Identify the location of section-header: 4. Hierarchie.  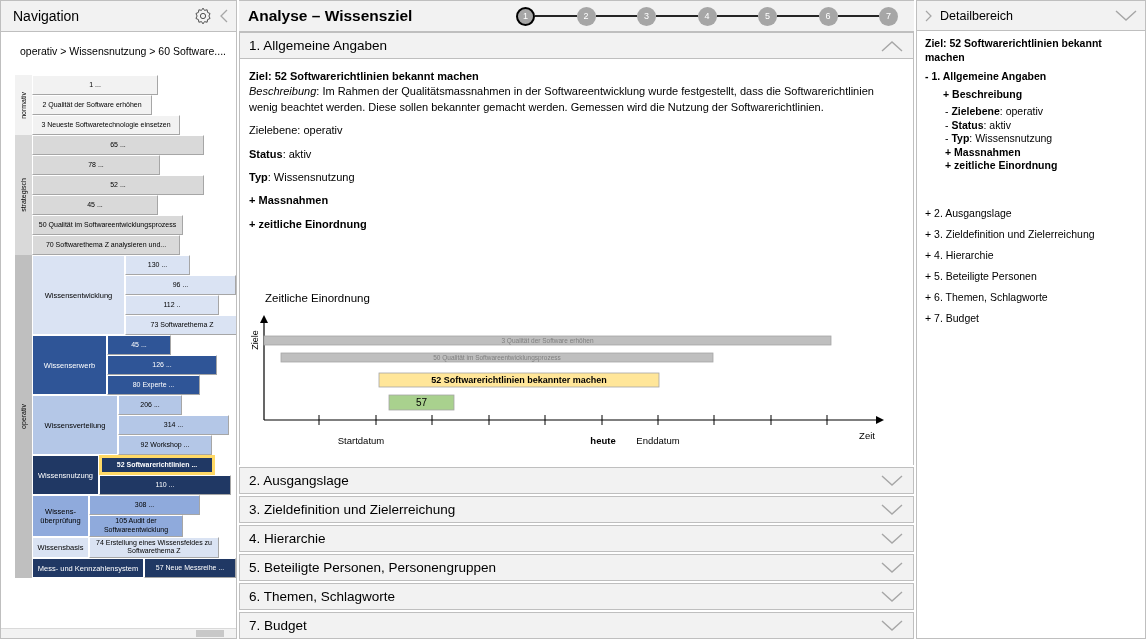
(576, 538).